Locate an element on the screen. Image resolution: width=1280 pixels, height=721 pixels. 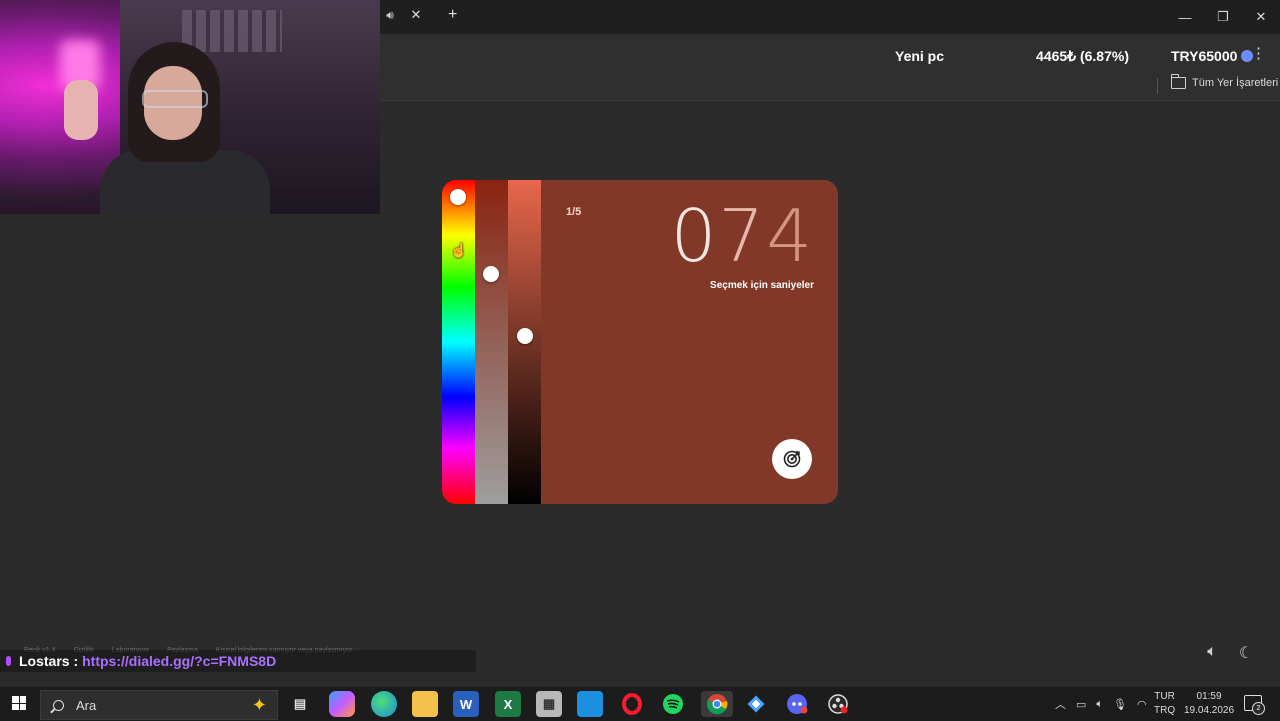
close-tab-icon: ✕ is located at coordinates (416, 15).